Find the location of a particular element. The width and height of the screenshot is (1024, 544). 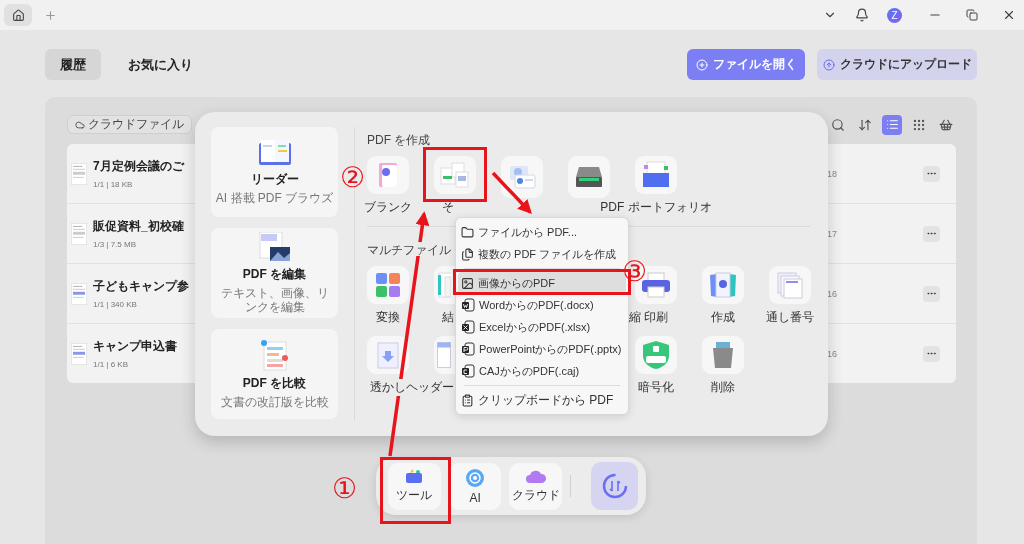

file-name: 販促資料_初校確 is located at coordinates (138, 226).